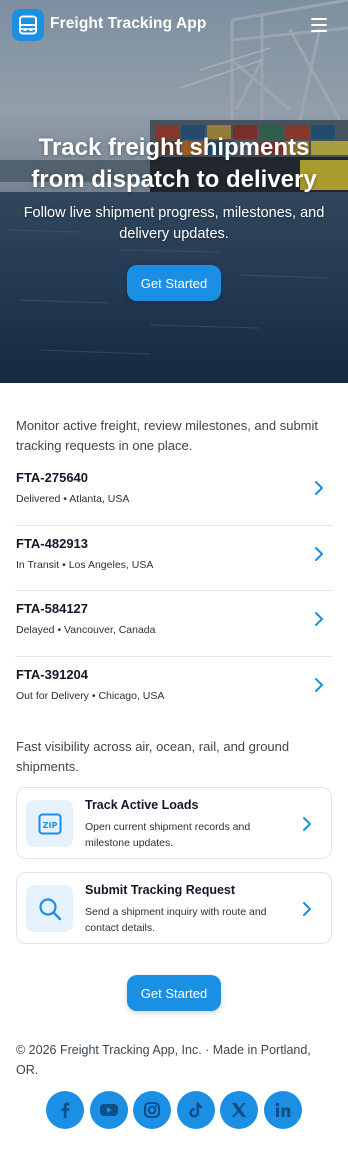 This screenshot has height=1158, width=348. What do you see at coordinates (73, 499) in the screenshot?
I see `shipment-status-location: Delivered • Atlanta, USA` at bounding box center [73, 499].